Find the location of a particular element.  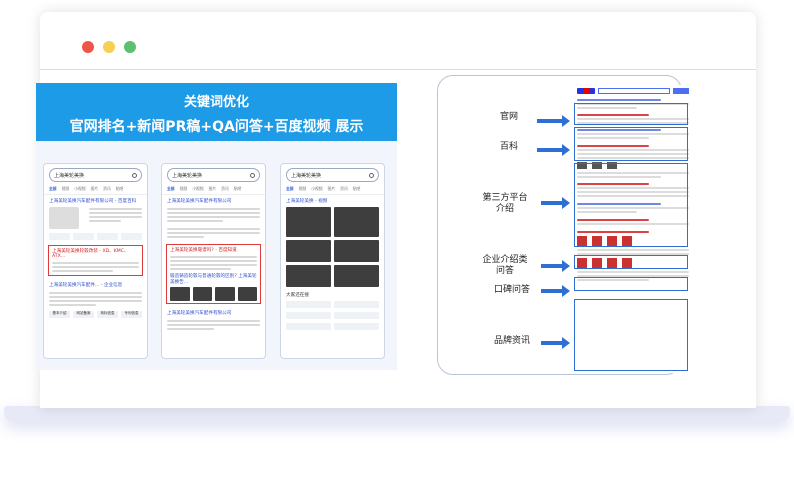

btn-basic-info: 基本介绍 is located at coordinates (59, 314).